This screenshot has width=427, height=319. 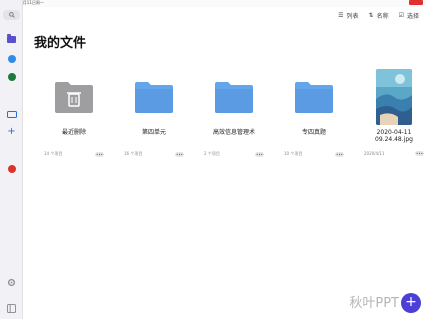 I want to click on monitor-icon, so click(x=11, y=114).